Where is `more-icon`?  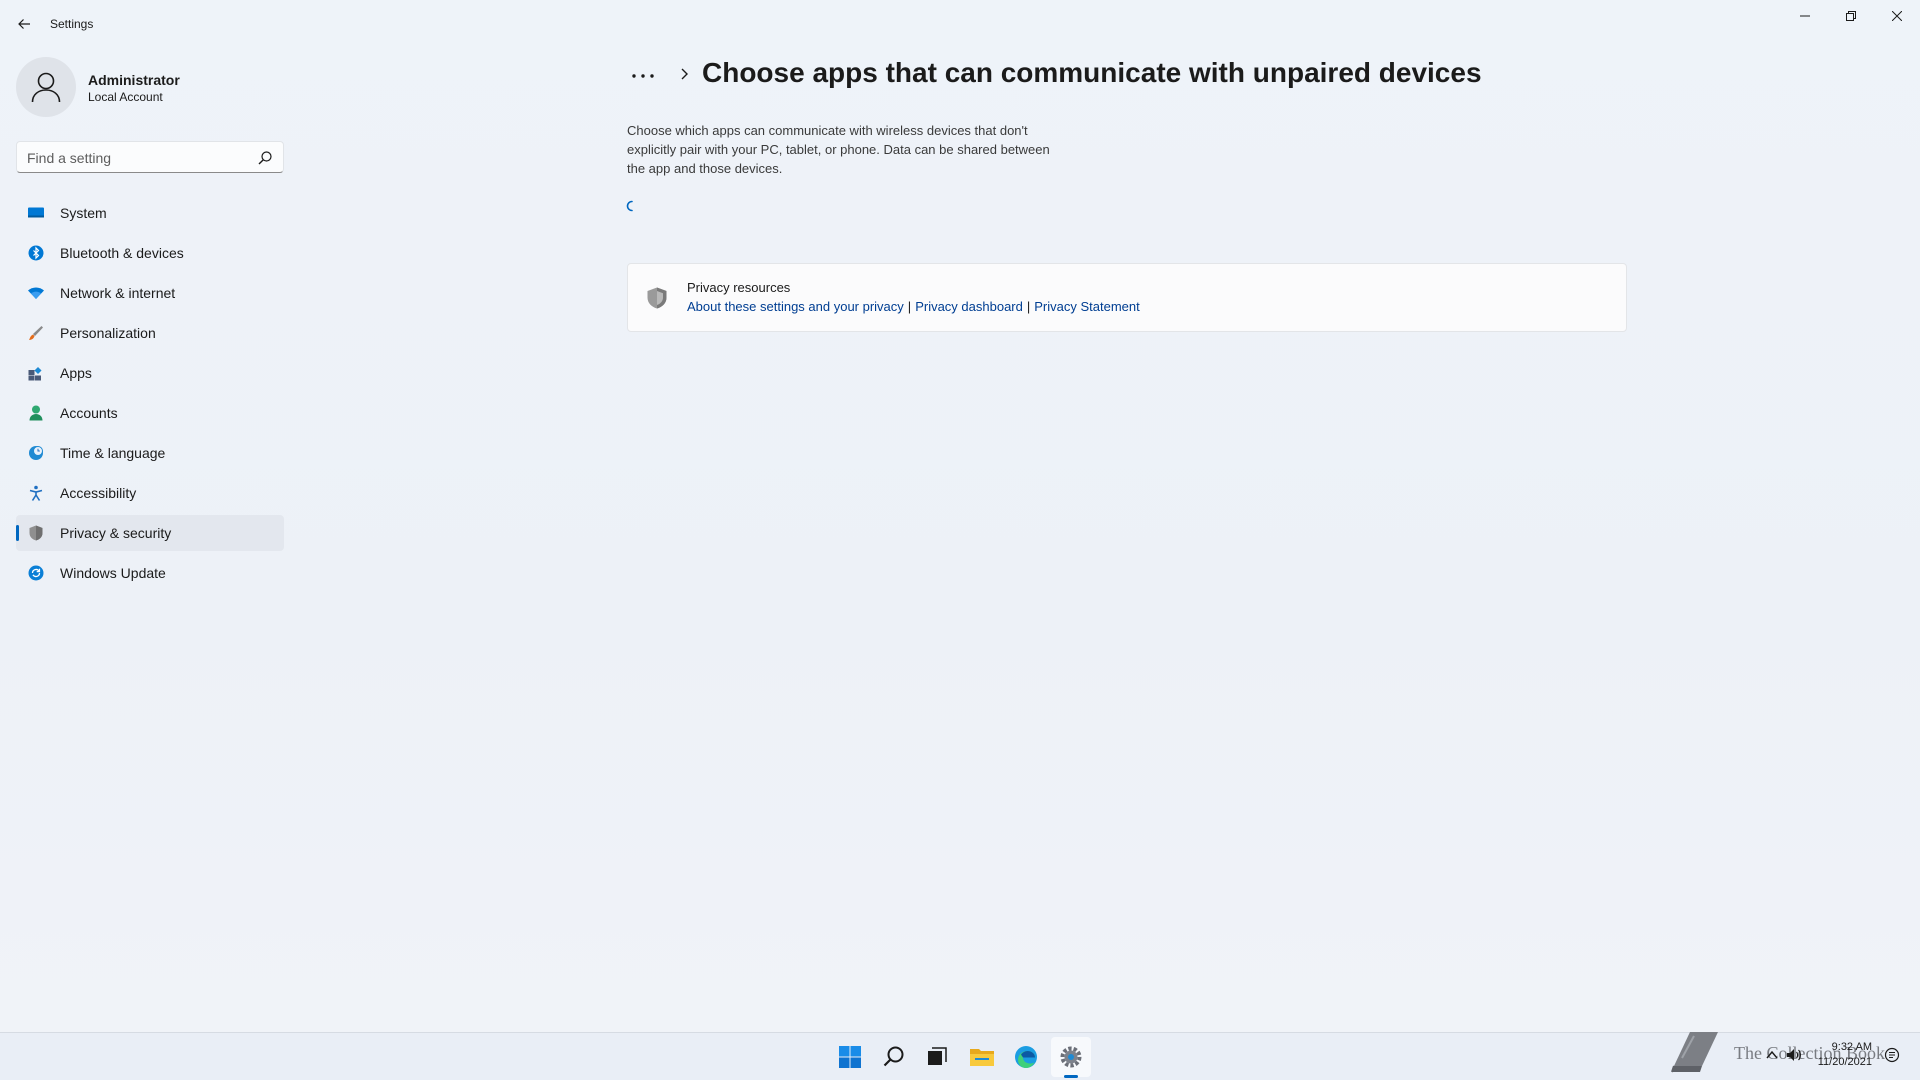 more-icon is located at coordinates (643, 76).